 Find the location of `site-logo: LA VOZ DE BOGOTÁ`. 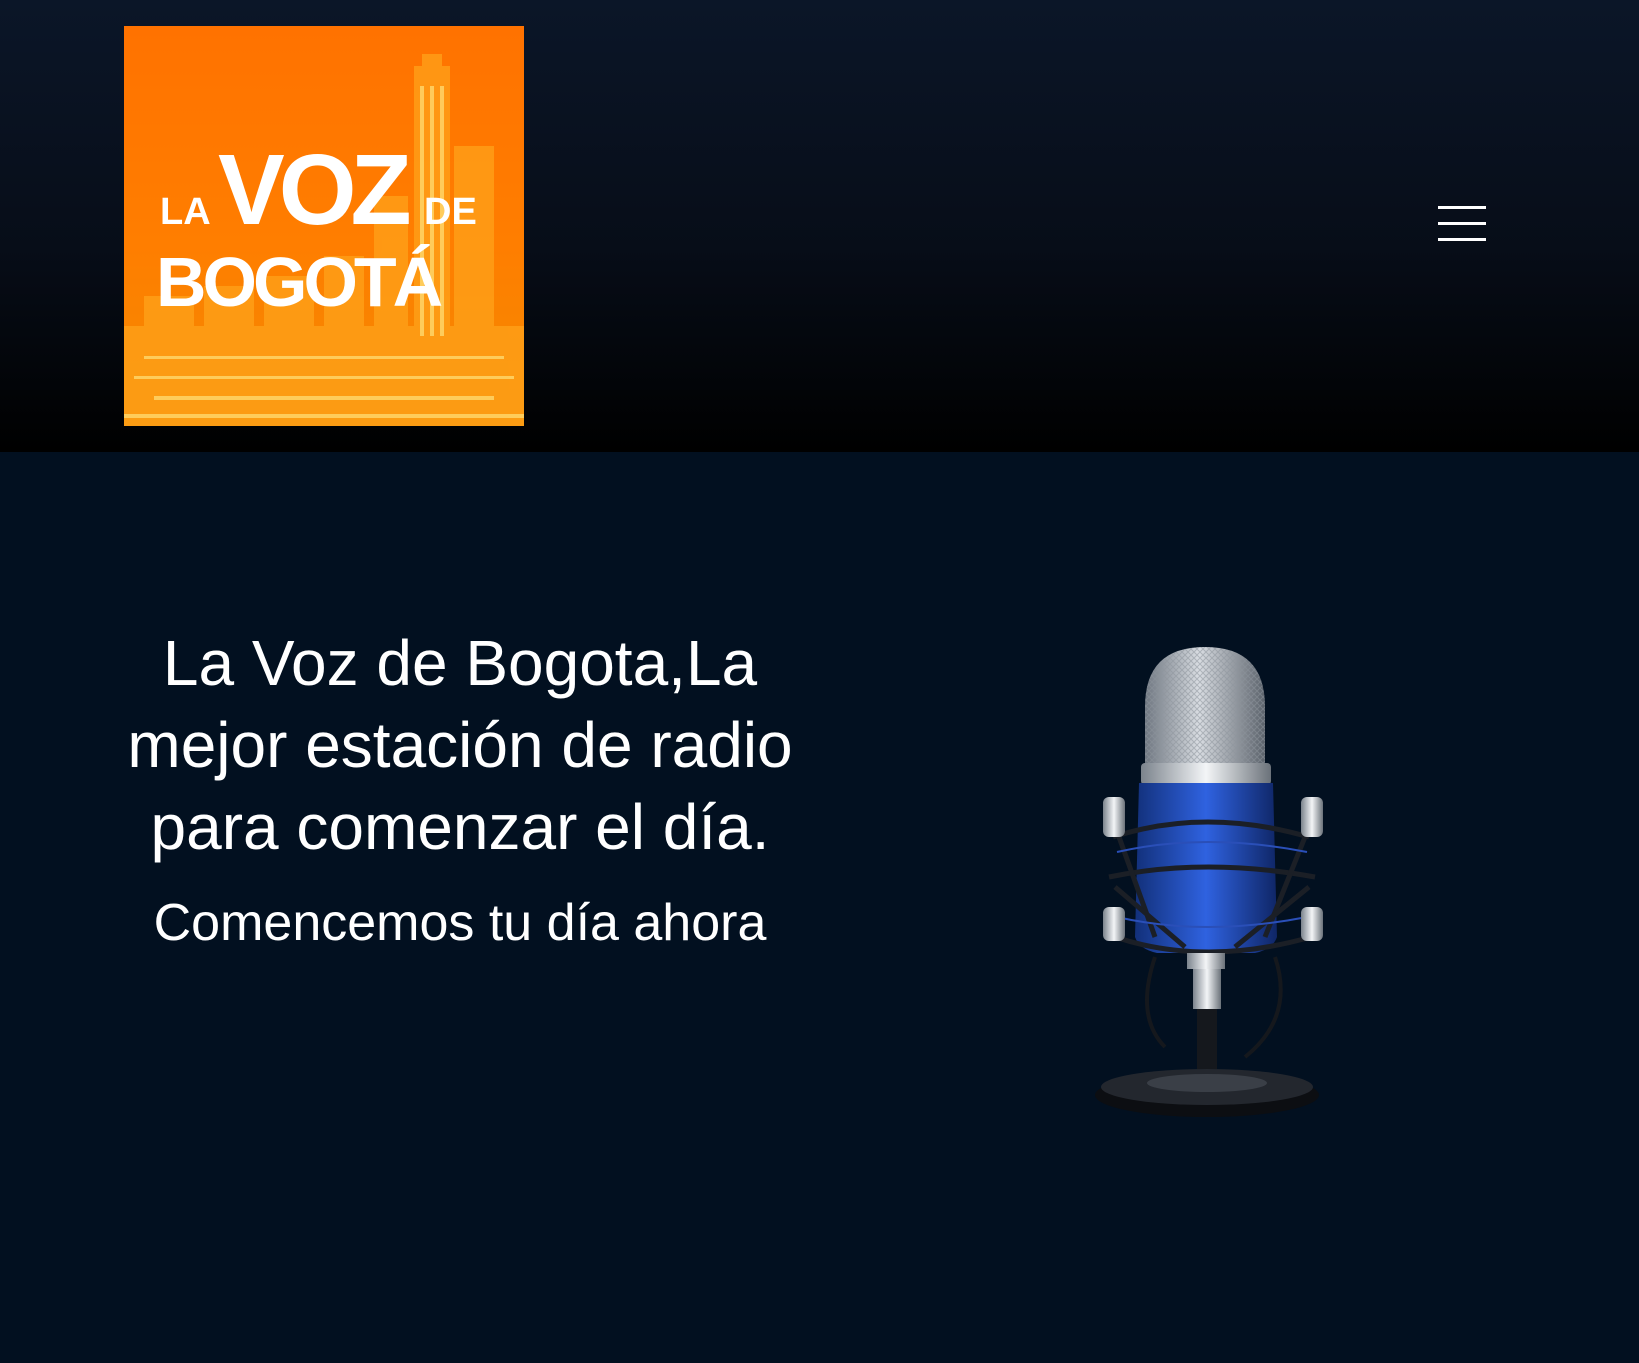

site-logo: LA VOZ DE BOGOTÁ is located at coordinates (324, 226).